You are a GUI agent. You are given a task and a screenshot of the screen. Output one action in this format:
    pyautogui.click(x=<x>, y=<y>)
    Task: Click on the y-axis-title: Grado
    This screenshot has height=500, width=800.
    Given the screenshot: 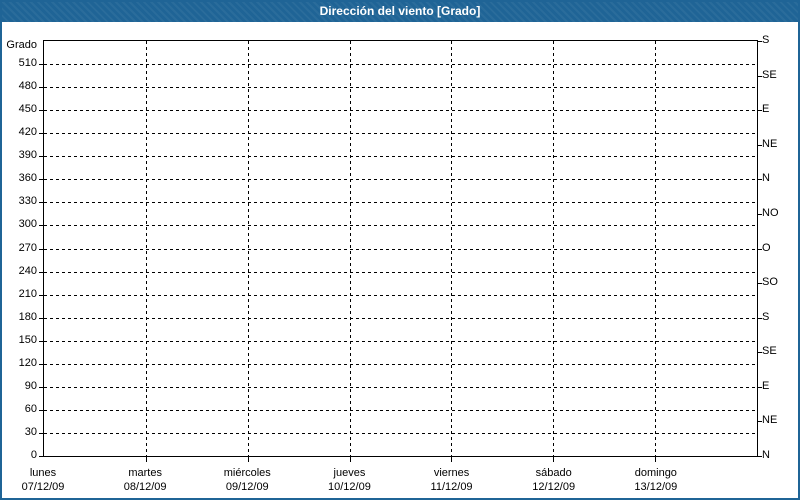 What is the action you would take?
    pyautogui.click(x=21, y=45)
    